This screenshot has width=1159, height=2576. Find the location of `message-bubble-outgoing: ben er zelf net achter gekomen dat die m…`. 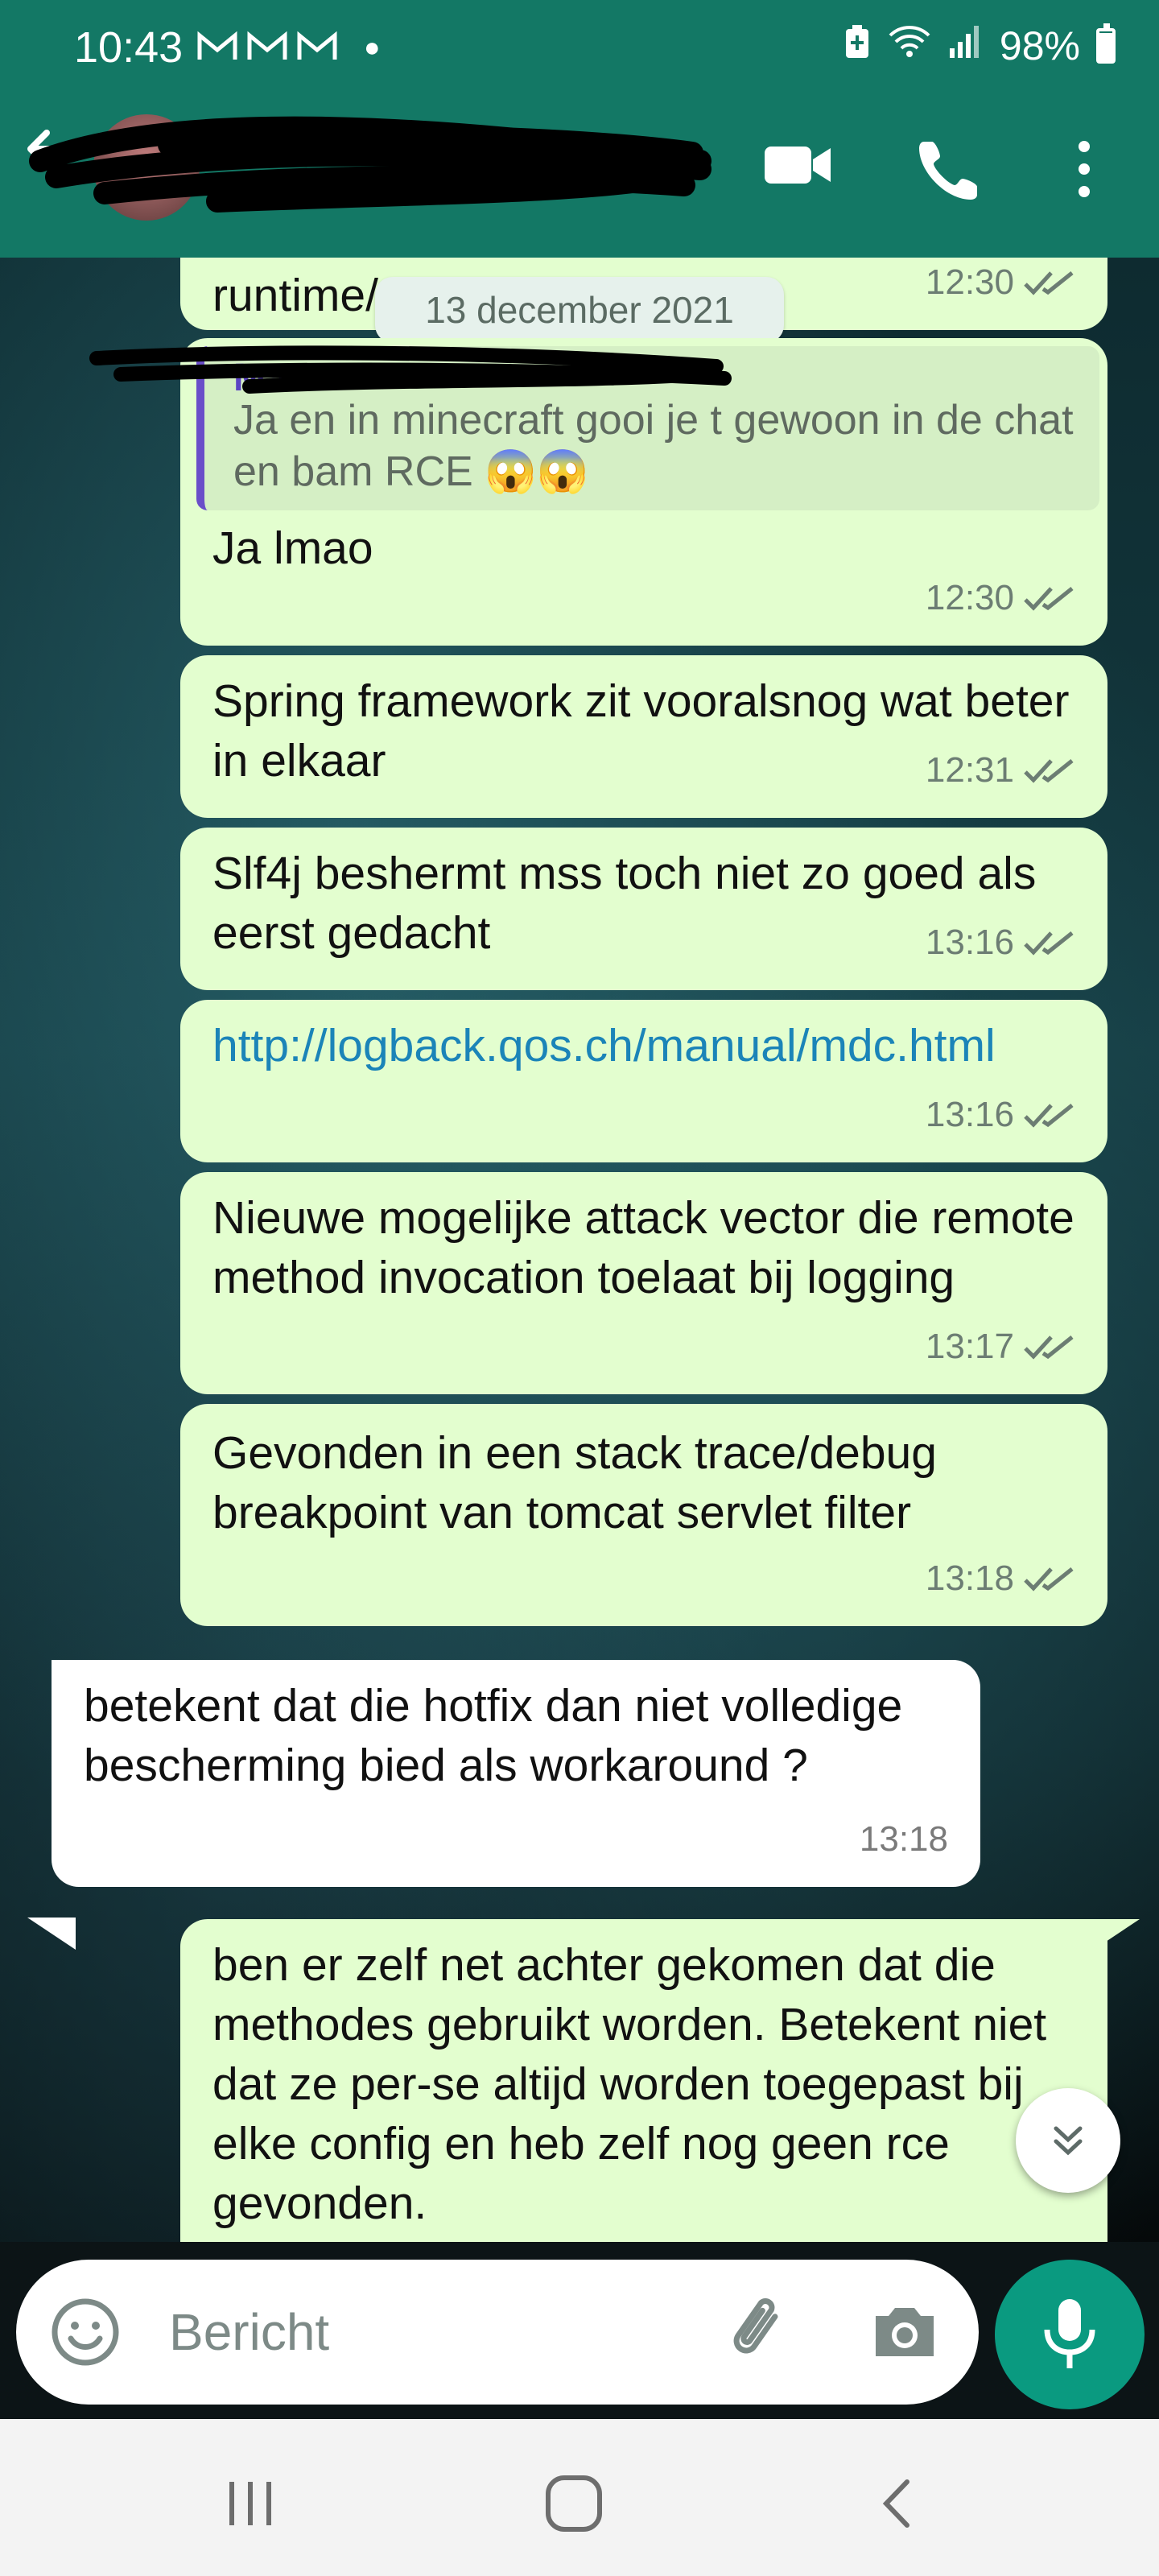

message-bubble-outgoing: ben er zelf net achter gekomen dat die m… is located at coordinates (643, 2080).